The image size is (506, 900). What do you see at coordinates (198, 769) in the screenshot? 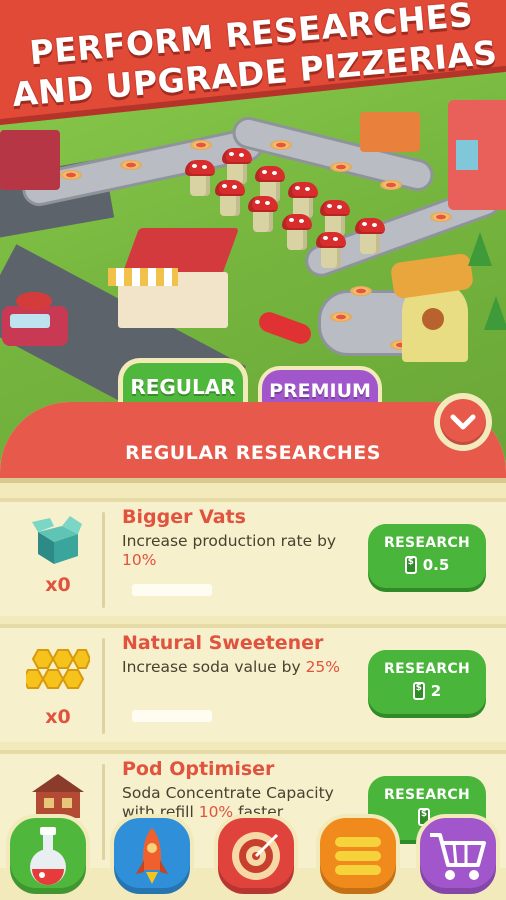
I see `research-name: Pod Optimiser` at bounding box center [198, 769].